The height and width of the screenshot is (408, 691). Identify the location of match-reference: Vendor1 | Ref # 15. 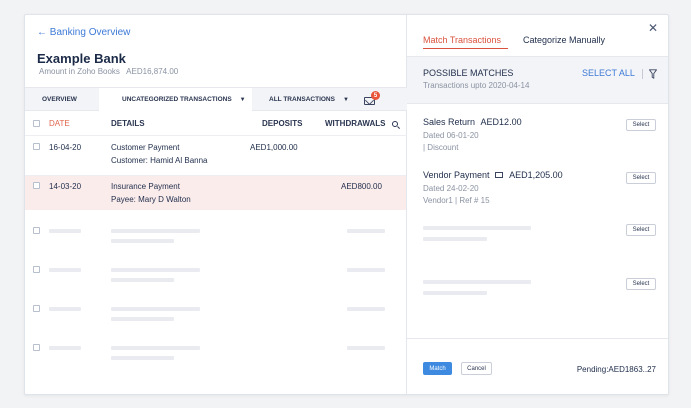
(456, 200).